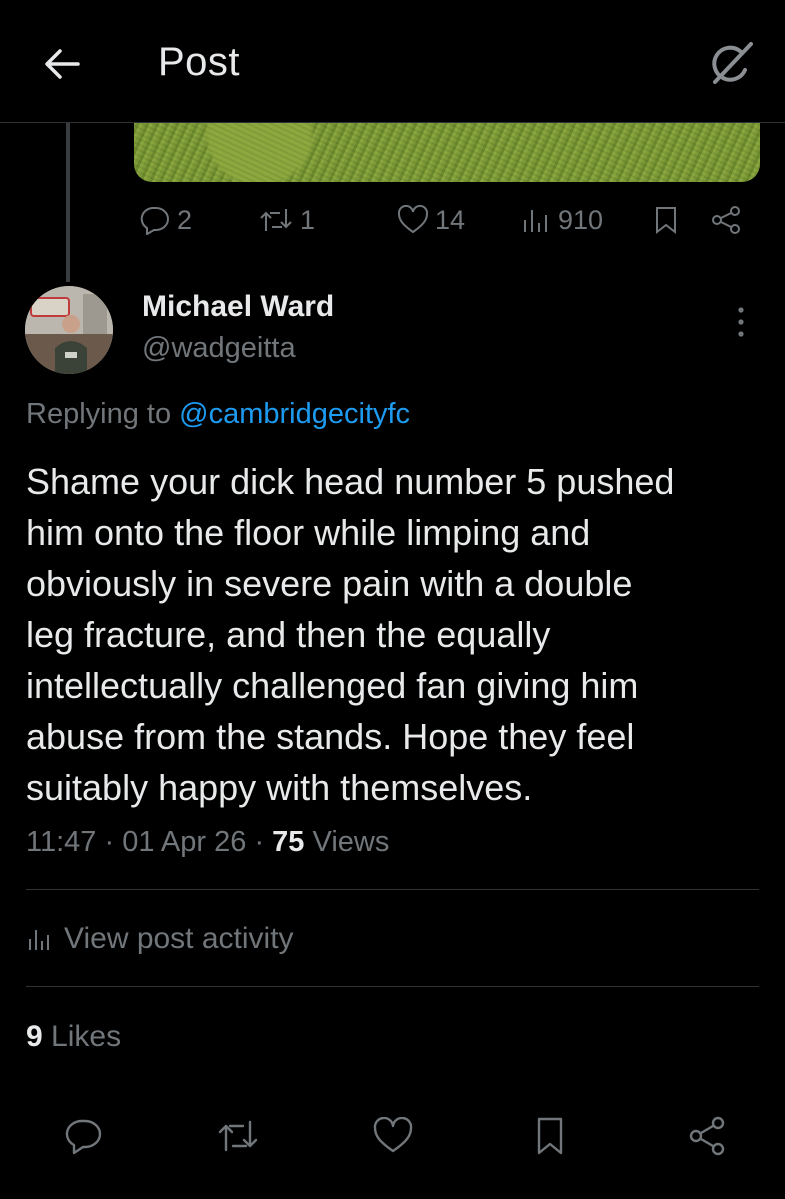 The image size is (785, 1199). I want to click on repost-count: 1, so click(308, 219).